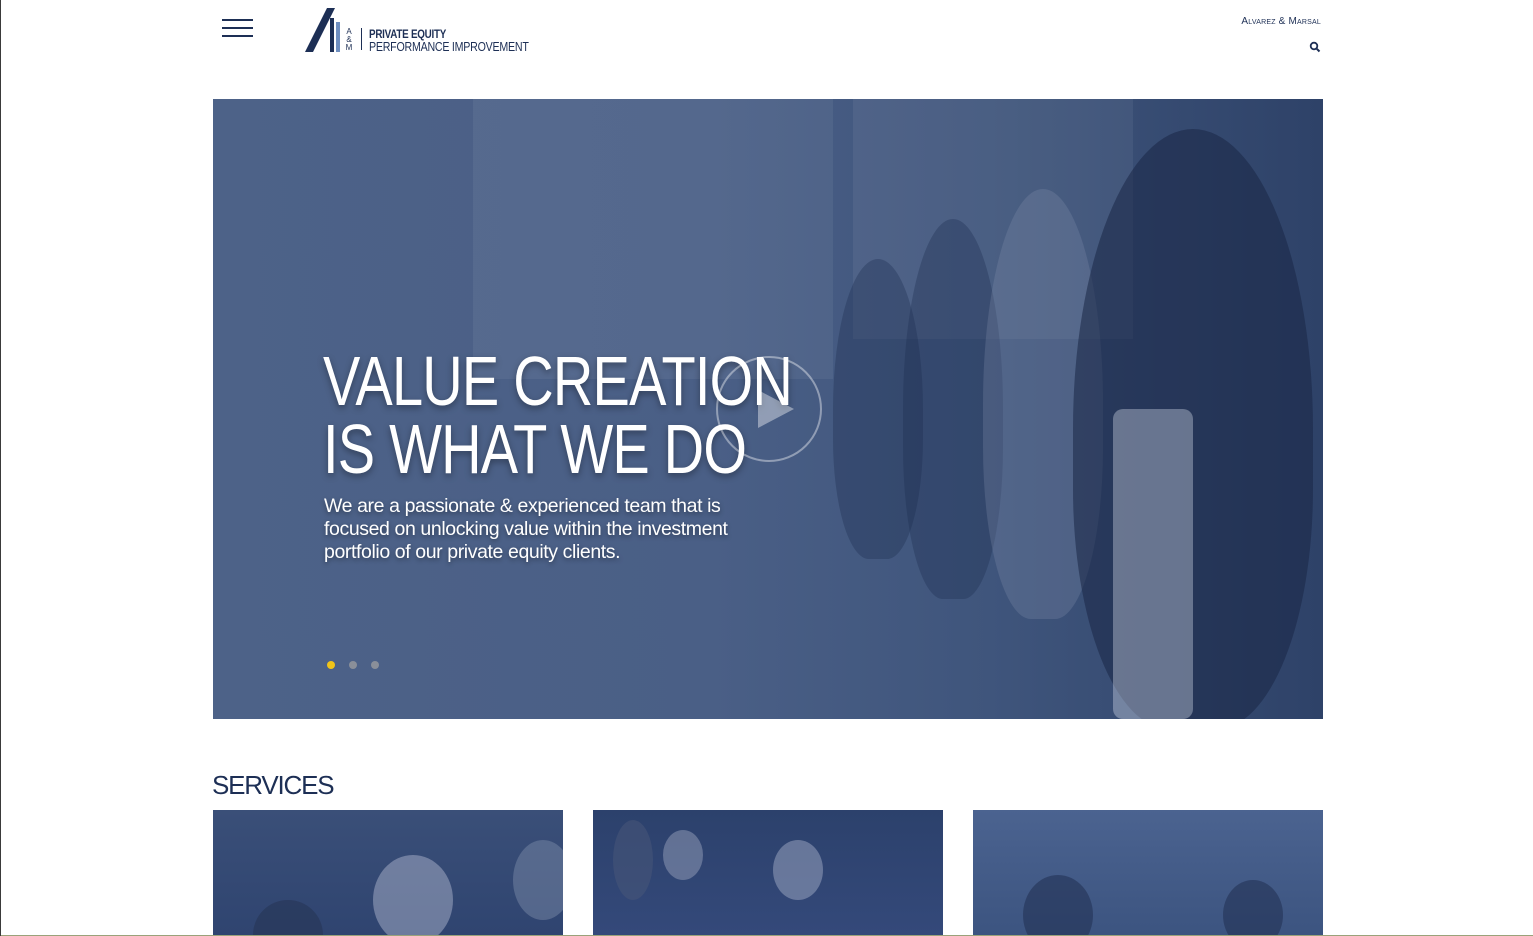  Describe the element at coordinates (361, 39) in the screenshot. I see `logo-divider` at that location.